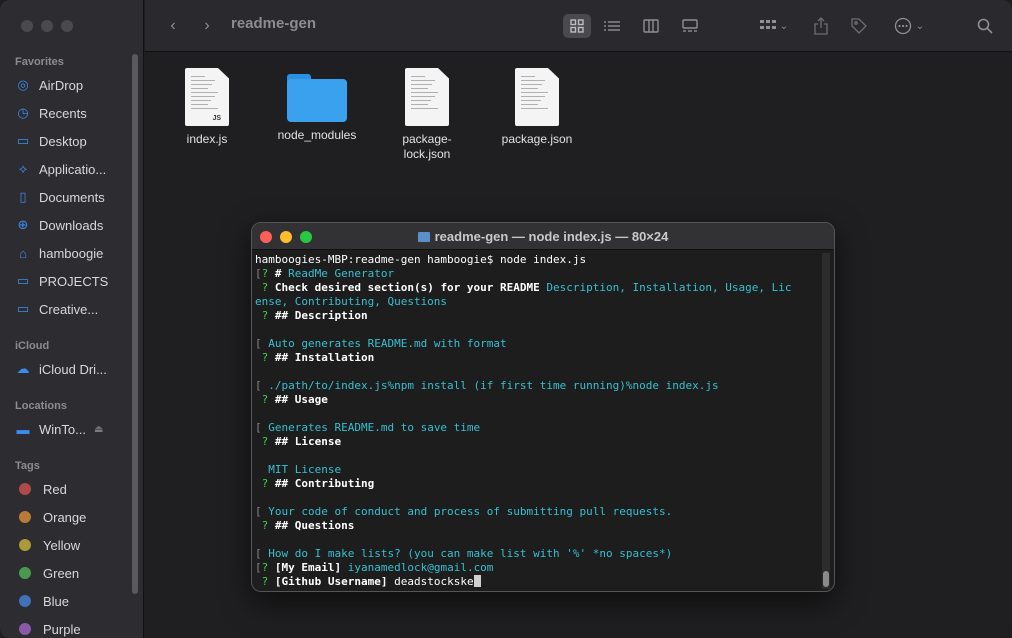 The image size is (1012, 638). I want to click on terminal-text-segment: #, so click(281, 273).